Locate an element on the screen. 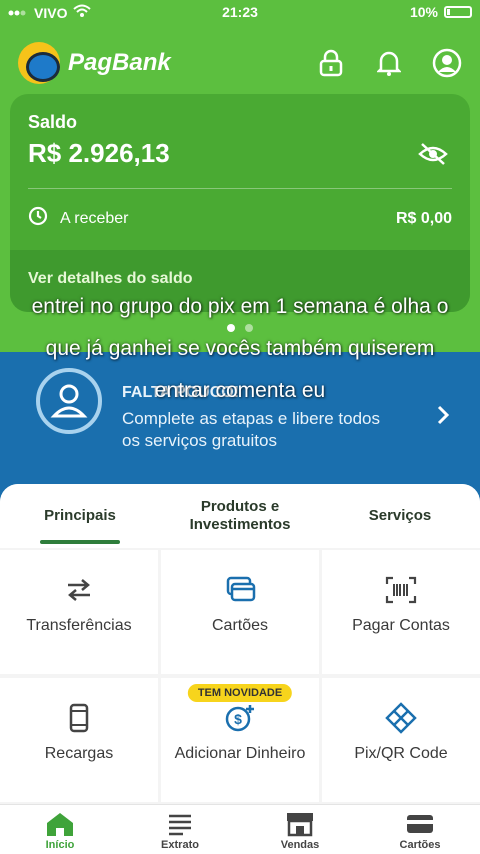  status-time: 21:23 is located at coordinates (240, 12).